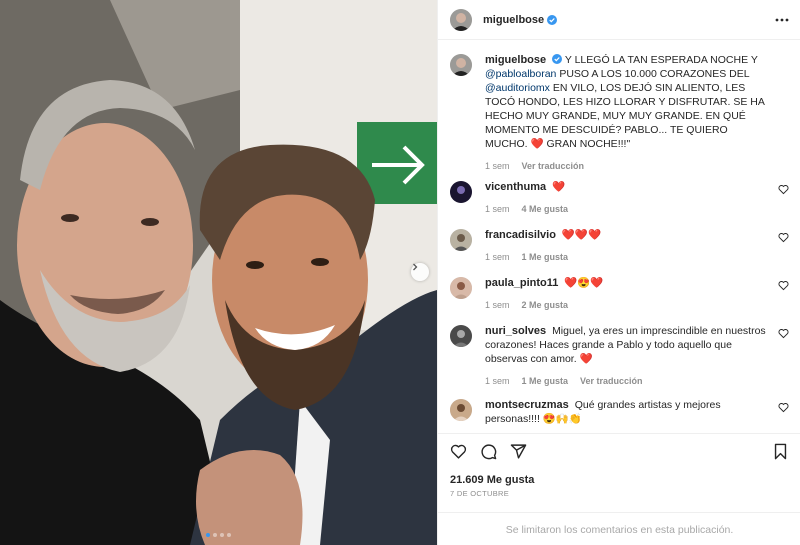 The height and width of the screenshot is (545, 800). I want to click on like-count: 21.609 Me gusta, so click(492, 480).